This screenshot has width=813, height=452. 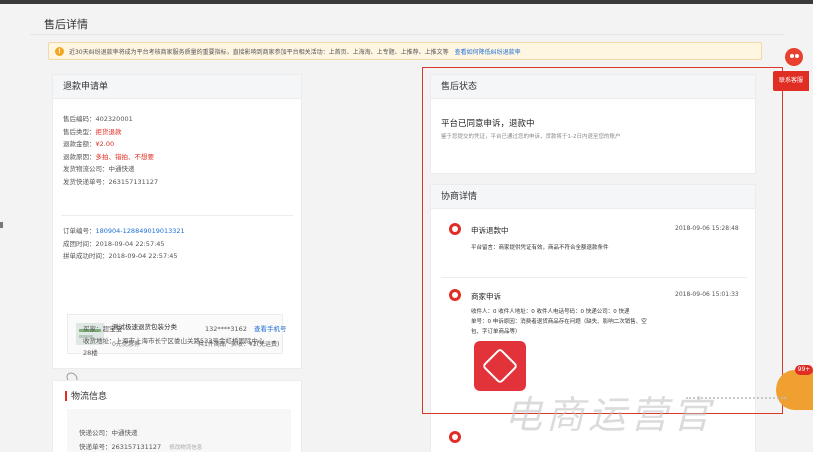 What do you see at coordinates (185, 329) in the screenshot?
I see `buyer-row: 买家：超宝宝 132****3162 查看手机号` at bounding box center [185, 329].